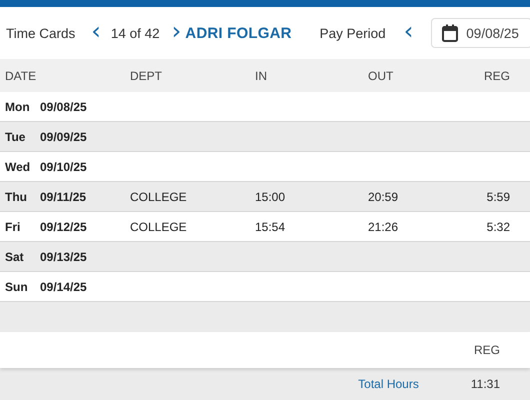  I want to click on day-cell-text: Fri, so click(13, 227).